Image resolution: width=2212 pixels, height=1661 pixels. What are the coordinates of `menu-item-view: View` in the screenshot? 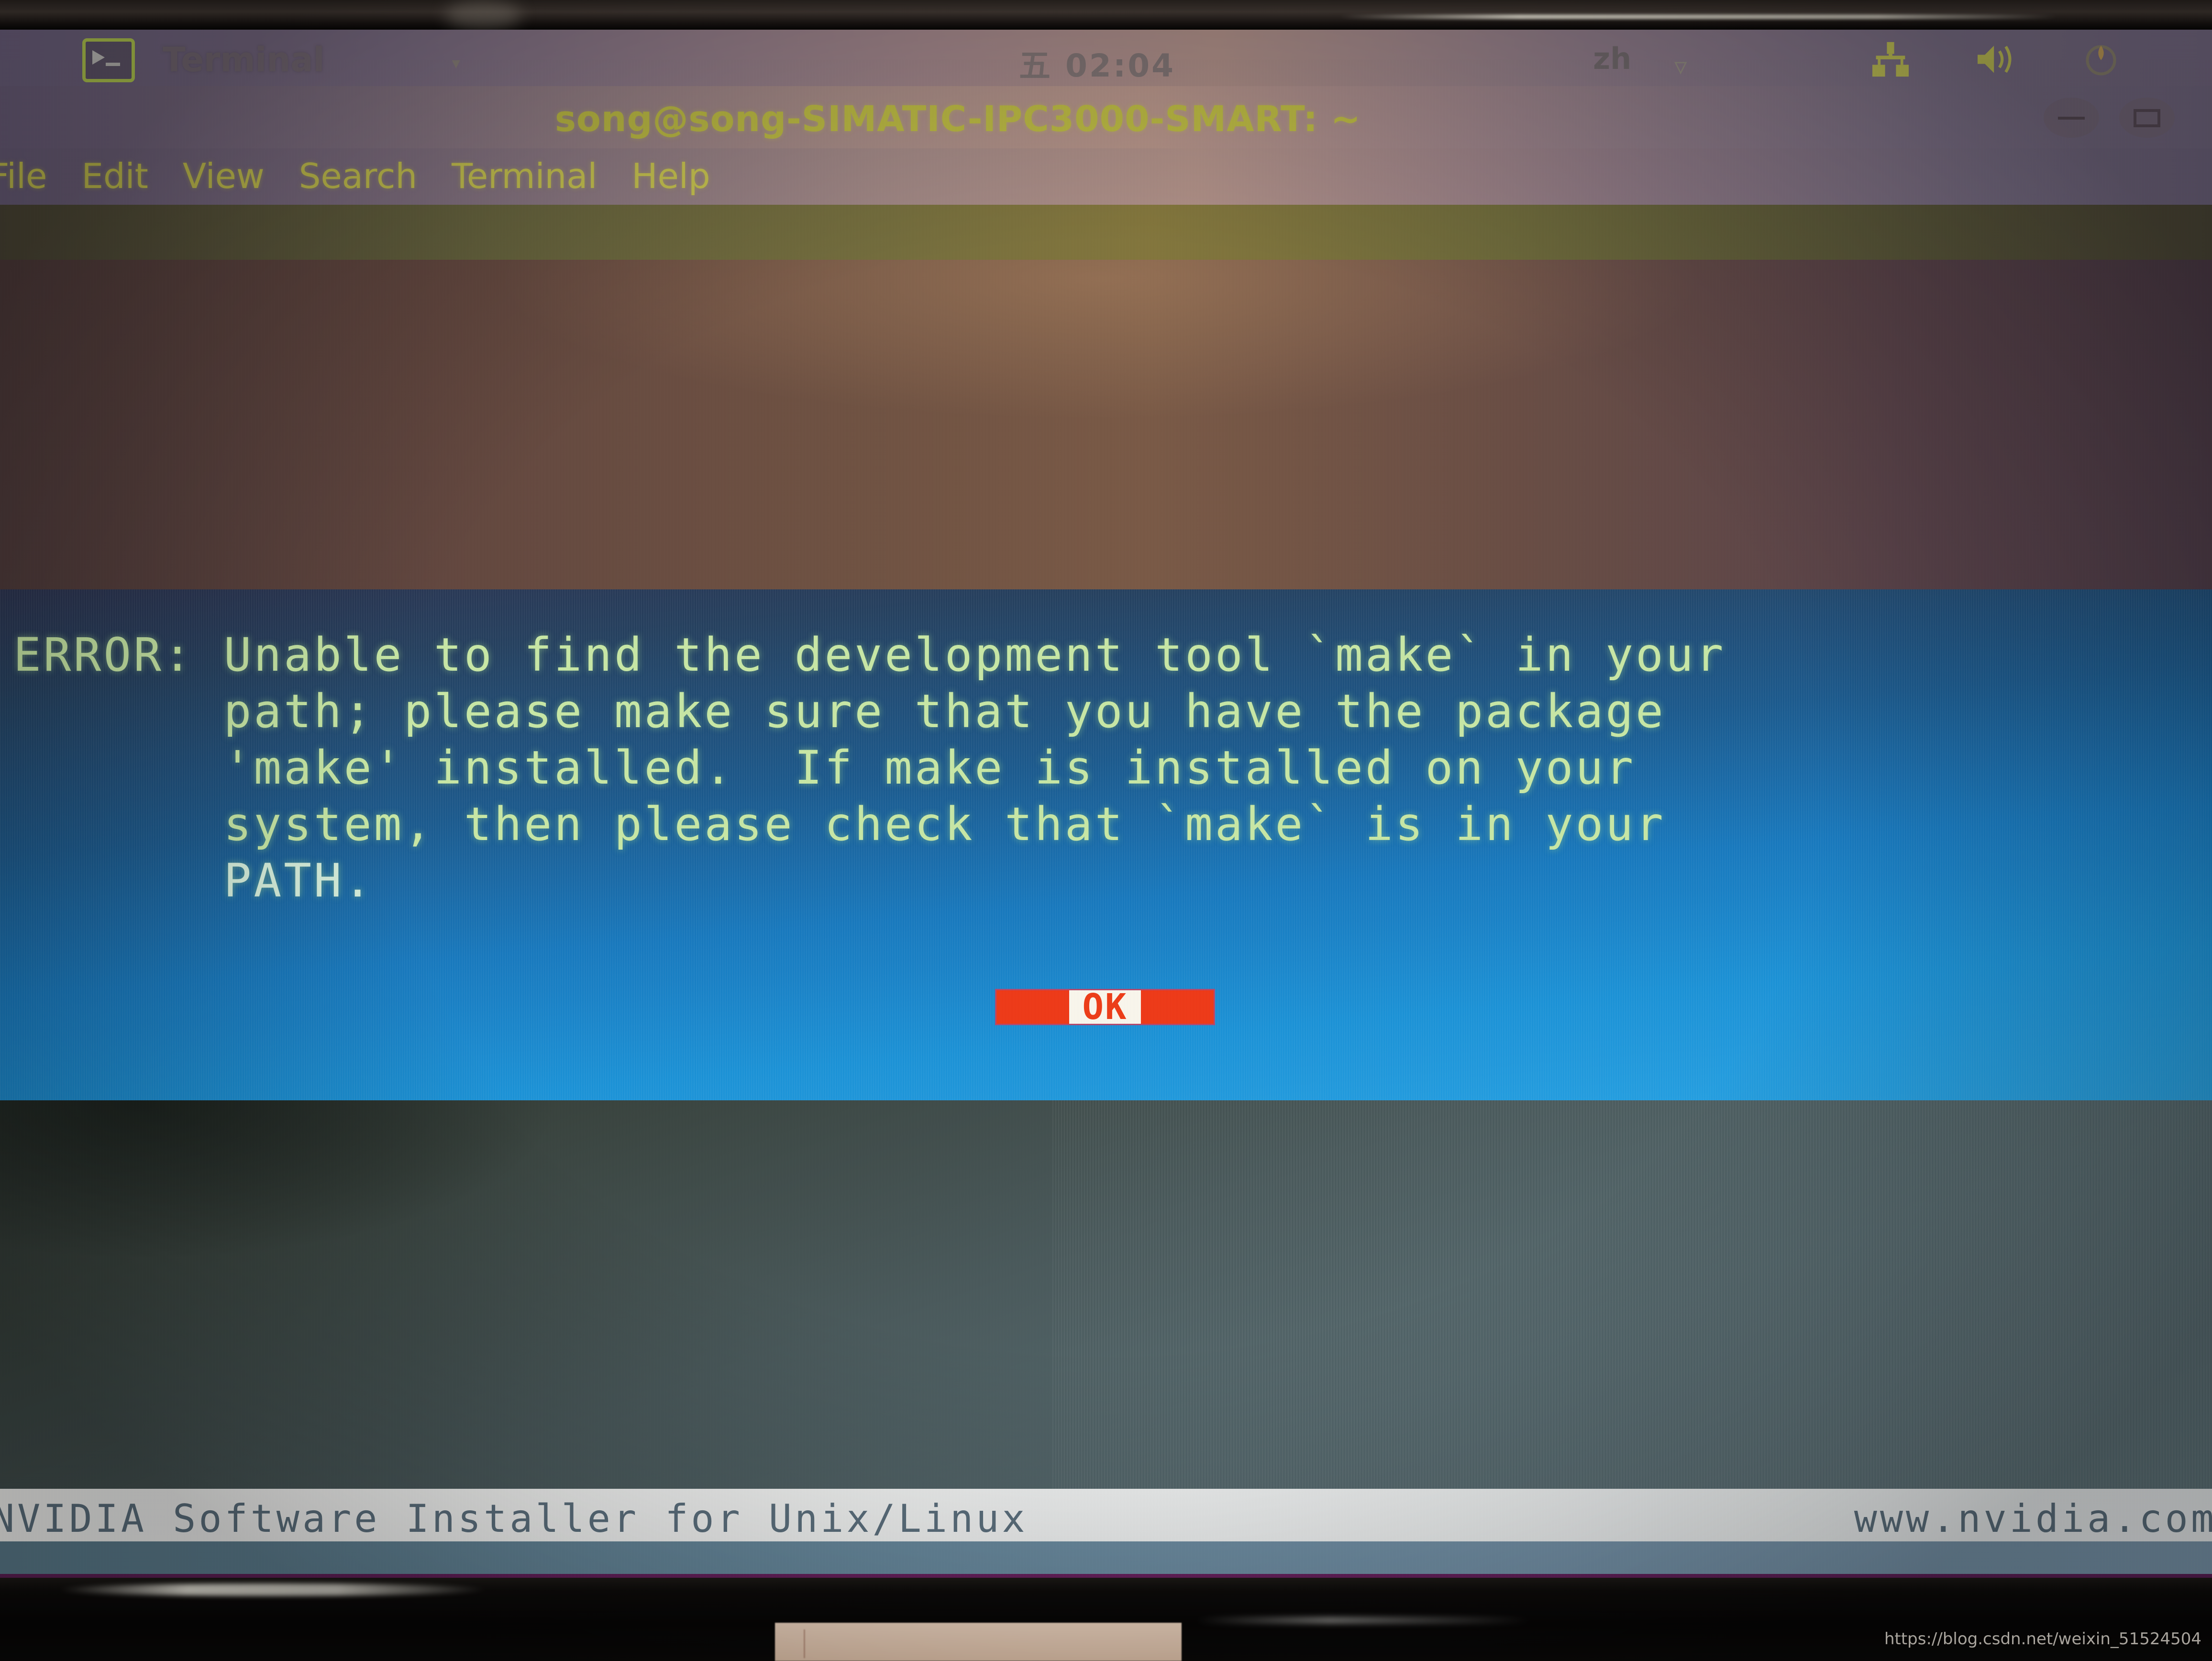 It's located at (224, 176).